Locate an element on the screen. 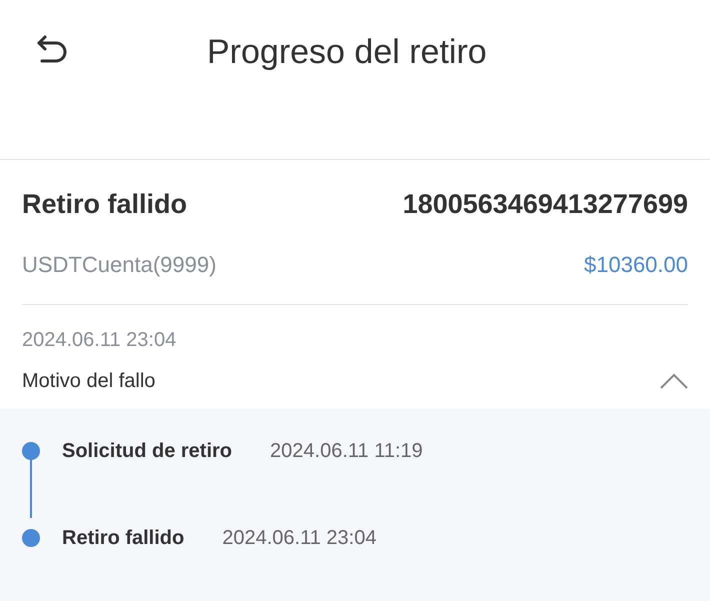 The height and width of the screenshot is (601, 710). chevron-up-icon is located at coordinates (674, 381).